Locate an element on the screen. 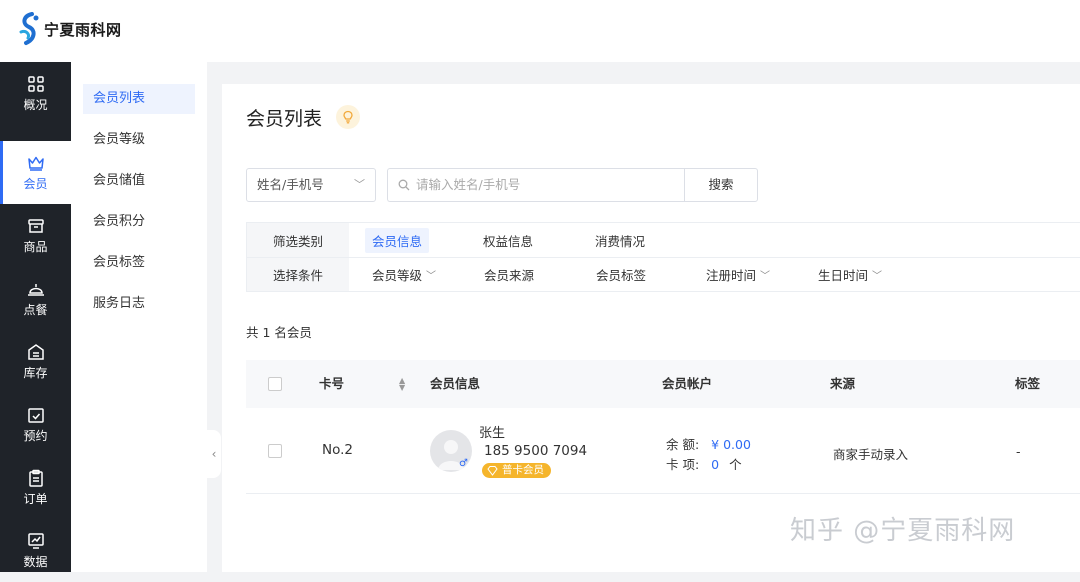 This screenshot has width=1080, height=582. card-items-line: 卡 项: 0 个 is located at coordinates (704, 463).